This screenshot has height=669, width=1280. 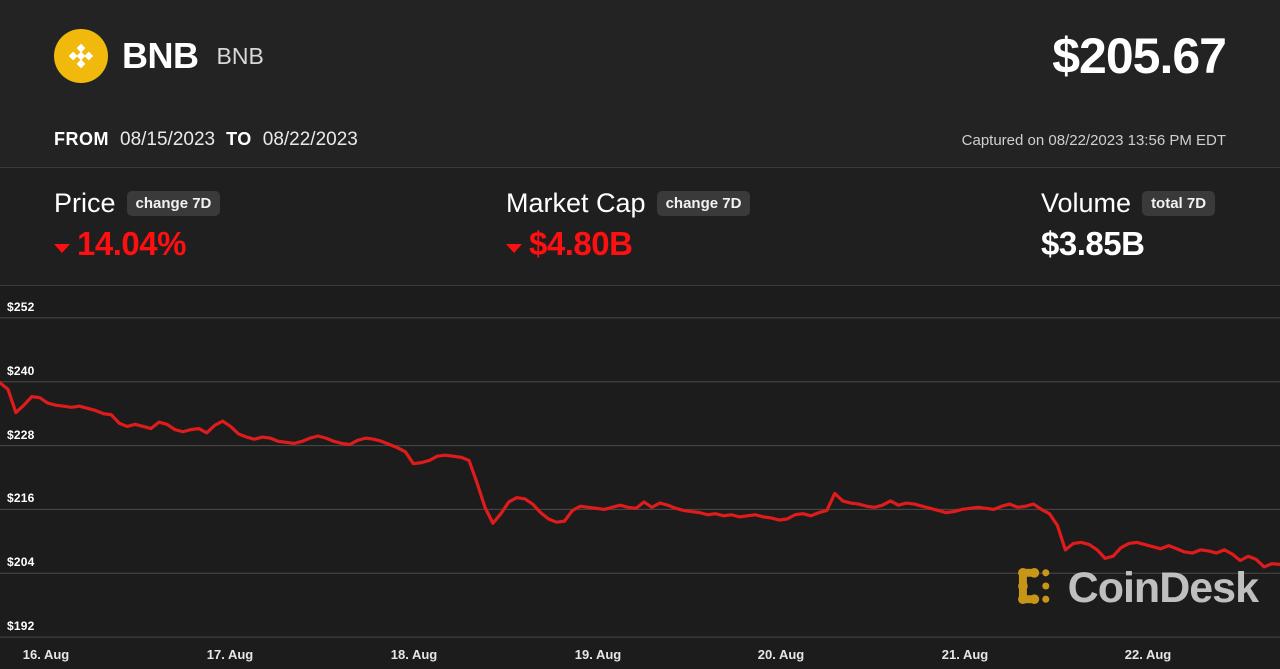 I want to click on current-price: $205.67, so click(x=1139, y=56).